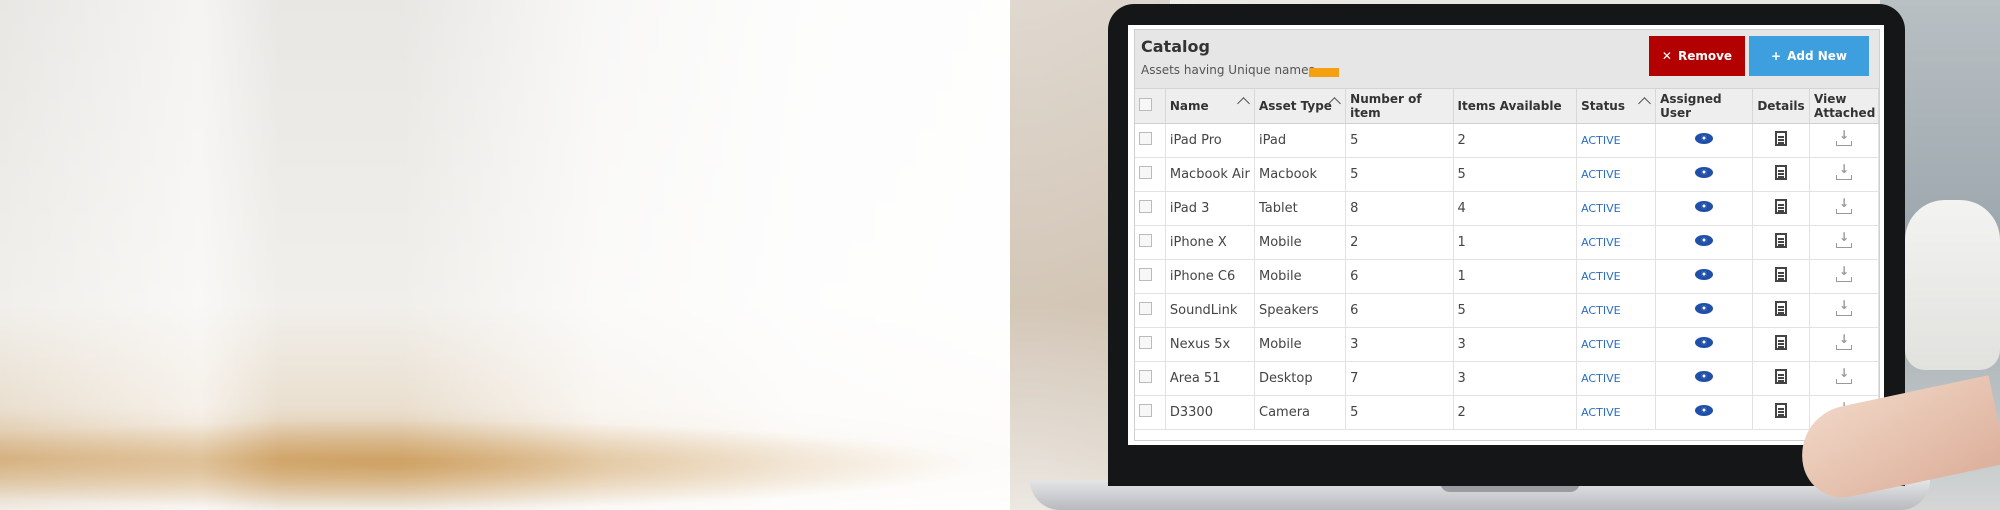 This screenshot has height=510, width=2000. Describe the element at coordinates (1189, 106) in the screenshot. I see `column-label: Name` at that location.